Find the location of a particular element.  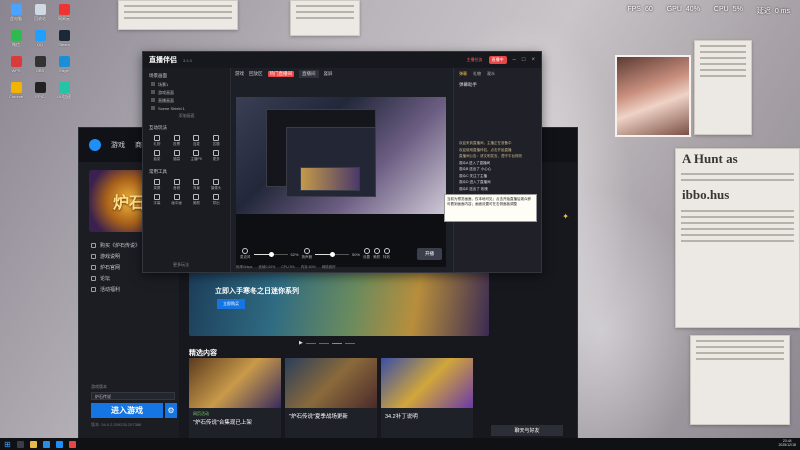

latency-readout: 延迟 0 ms is located at coordinates (773, 11).